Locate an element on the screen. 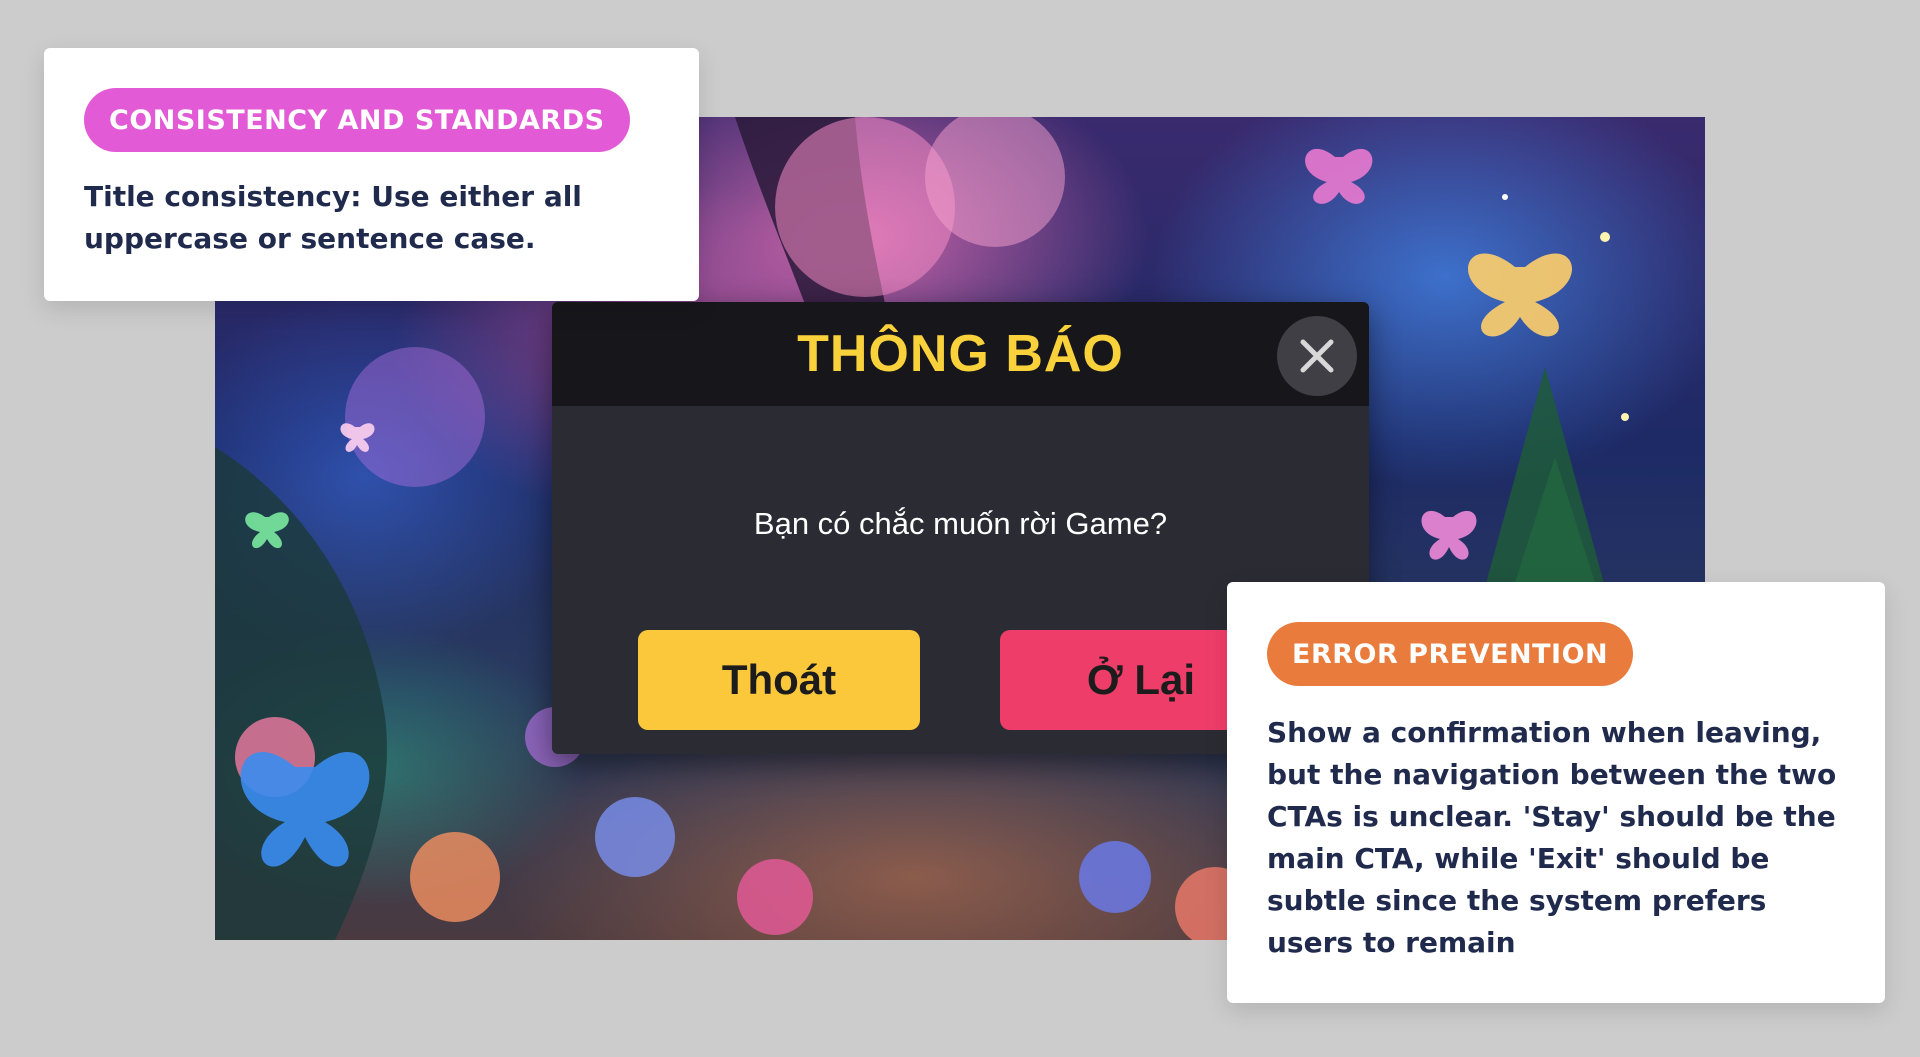  dialog-header: THÔNG BÁO is located at coordinates (960, 354).